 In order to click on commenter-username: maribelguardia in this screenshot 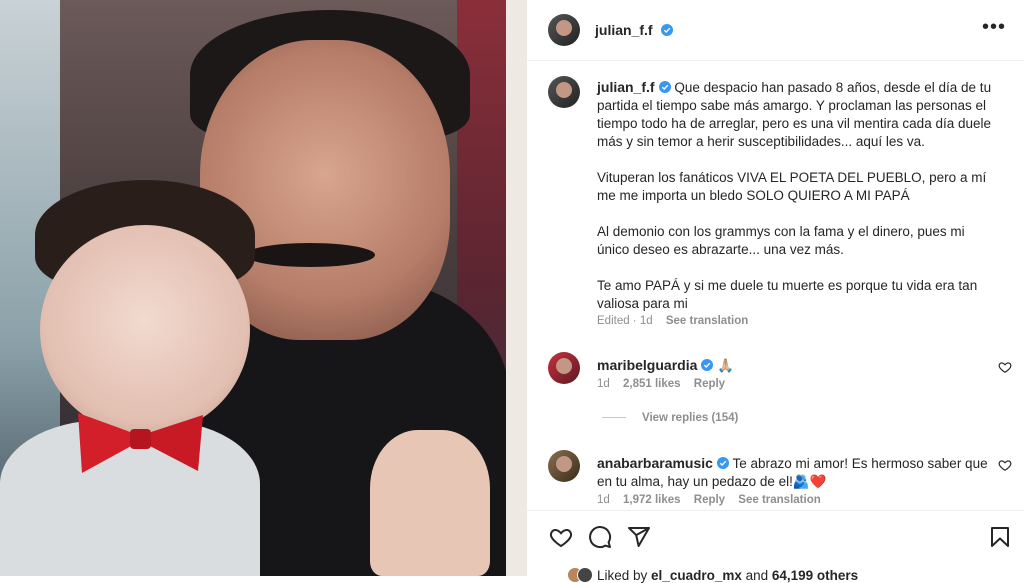, I will do `click(647, 365)`.